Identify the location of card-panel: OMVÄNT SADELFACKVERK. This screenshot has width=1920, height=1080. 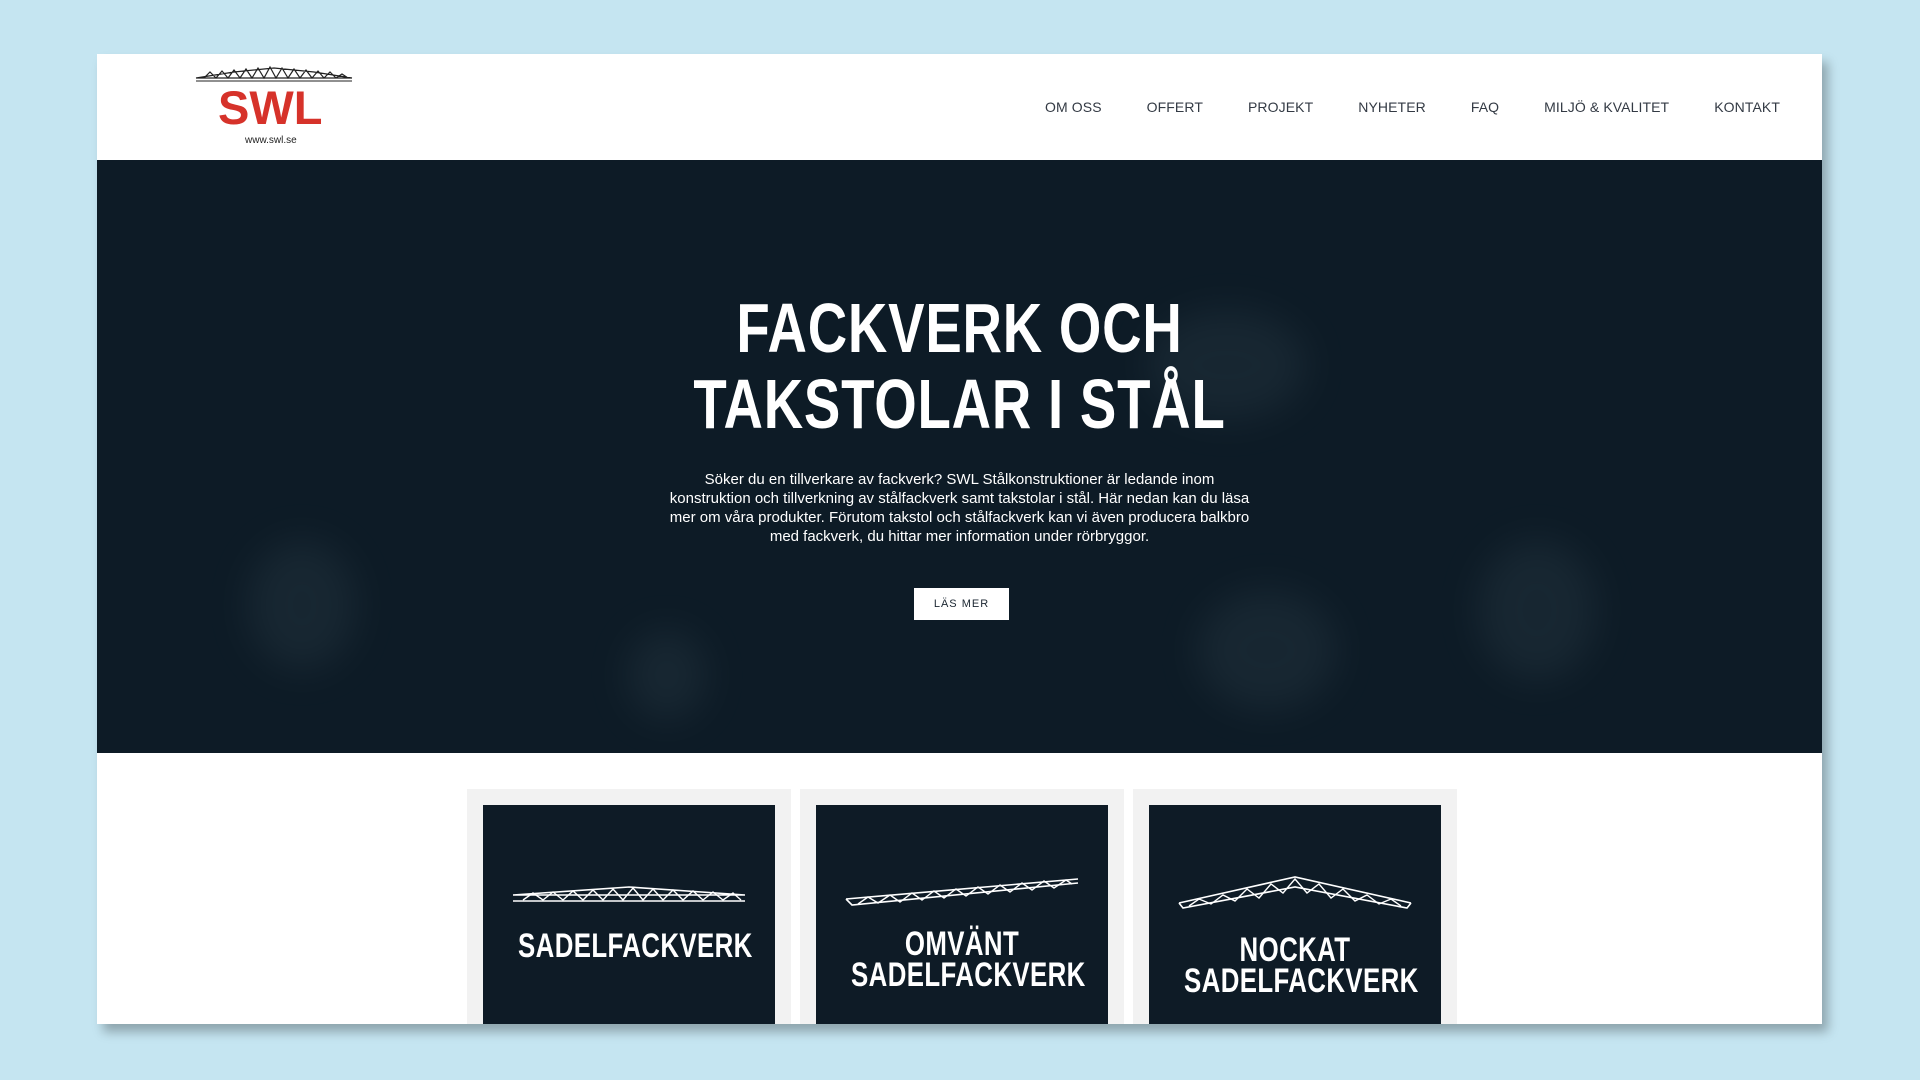
(962, 914).